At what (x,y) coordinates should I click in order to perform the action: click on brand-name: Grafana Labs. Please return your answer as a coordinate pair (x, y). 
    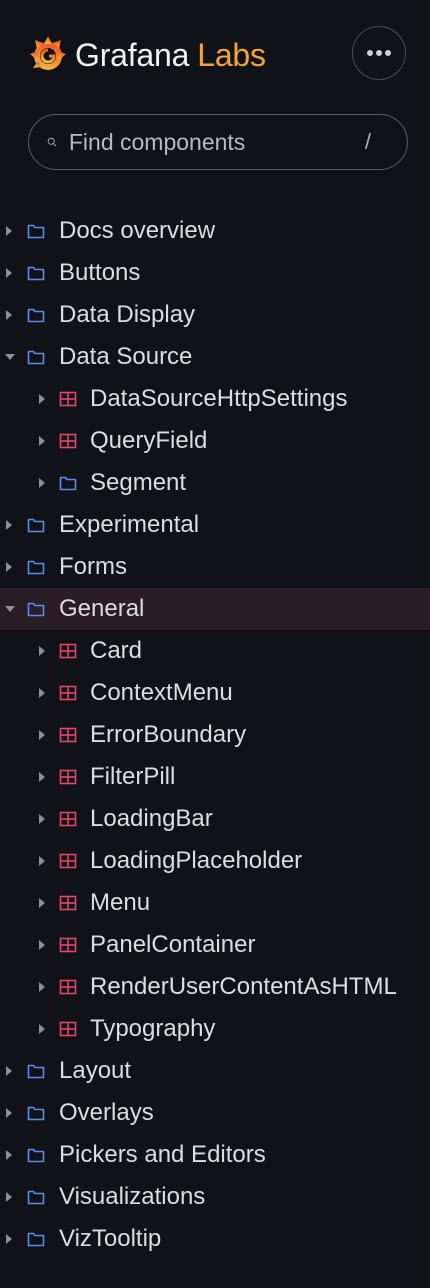
    Looking at the image, I should click on (170, 55).